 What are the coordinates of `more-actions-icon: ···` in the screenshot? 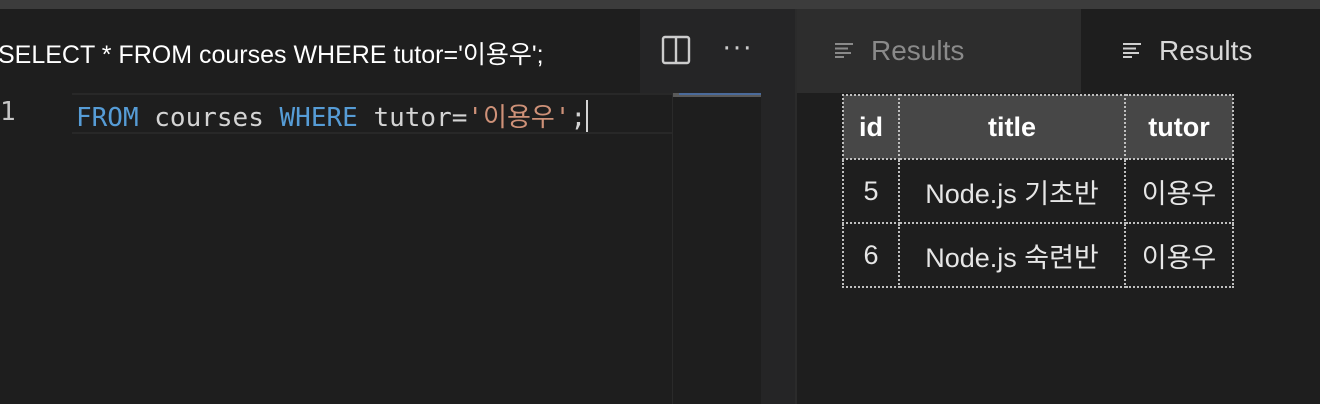 It's located at (738, 49).